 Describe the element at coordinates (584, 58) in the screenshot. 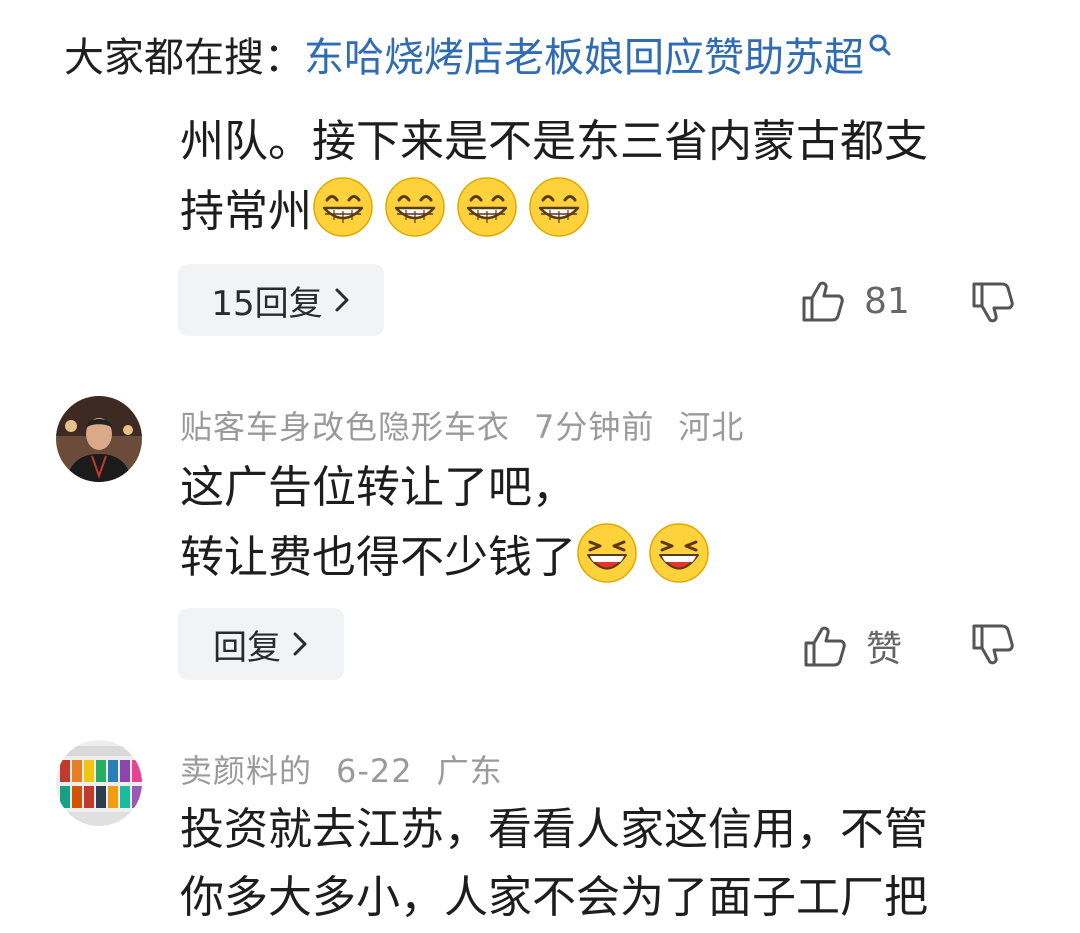

I see `search-query-link: 东哈烧烤店老板娘回应赞助苏超` at that location.